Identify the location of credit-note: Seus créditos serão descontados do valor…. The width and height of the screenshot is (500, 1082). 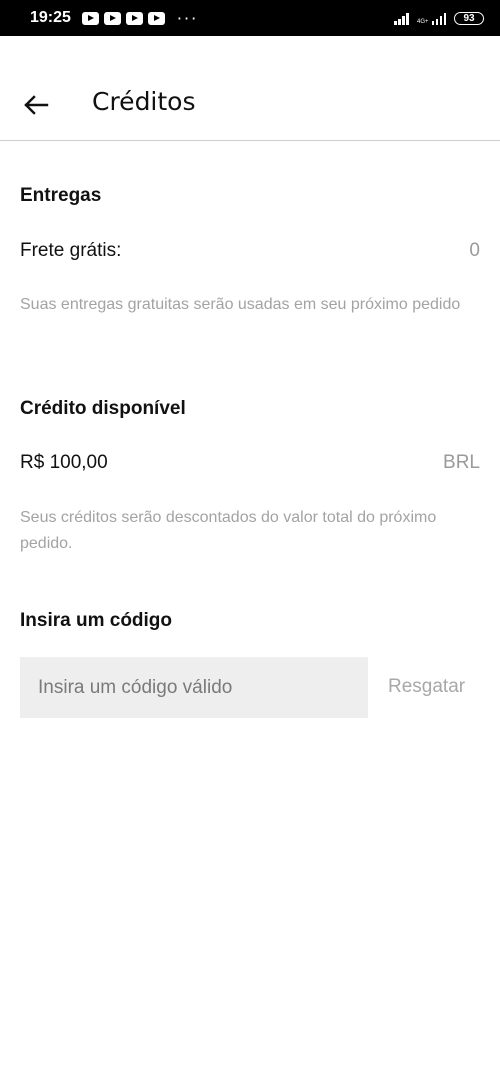
(228, 530).